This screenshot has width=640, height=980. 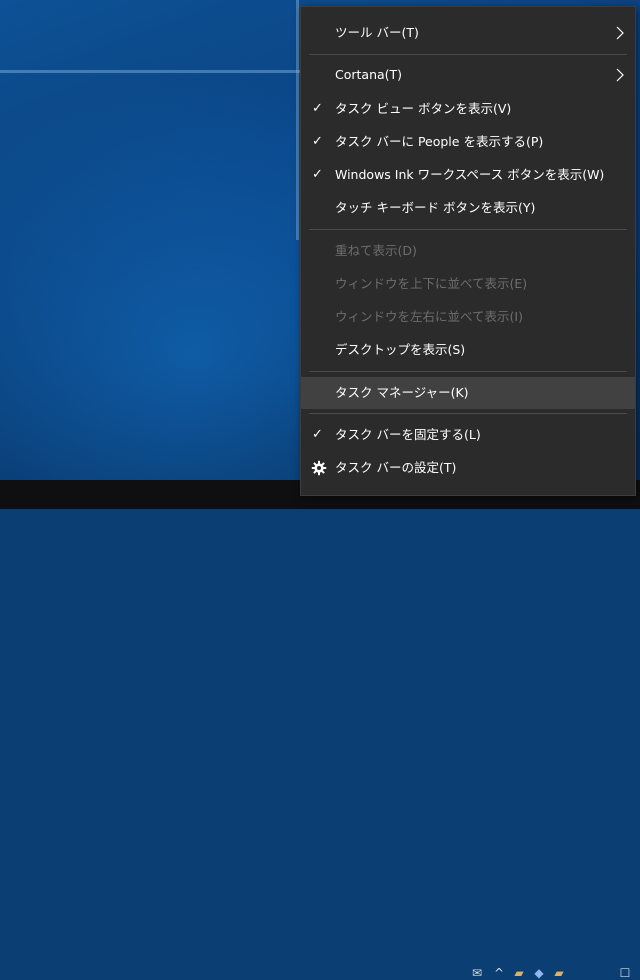 I want to click on menu-item-cortana: Cortana(T), so click(x=468, y=75).